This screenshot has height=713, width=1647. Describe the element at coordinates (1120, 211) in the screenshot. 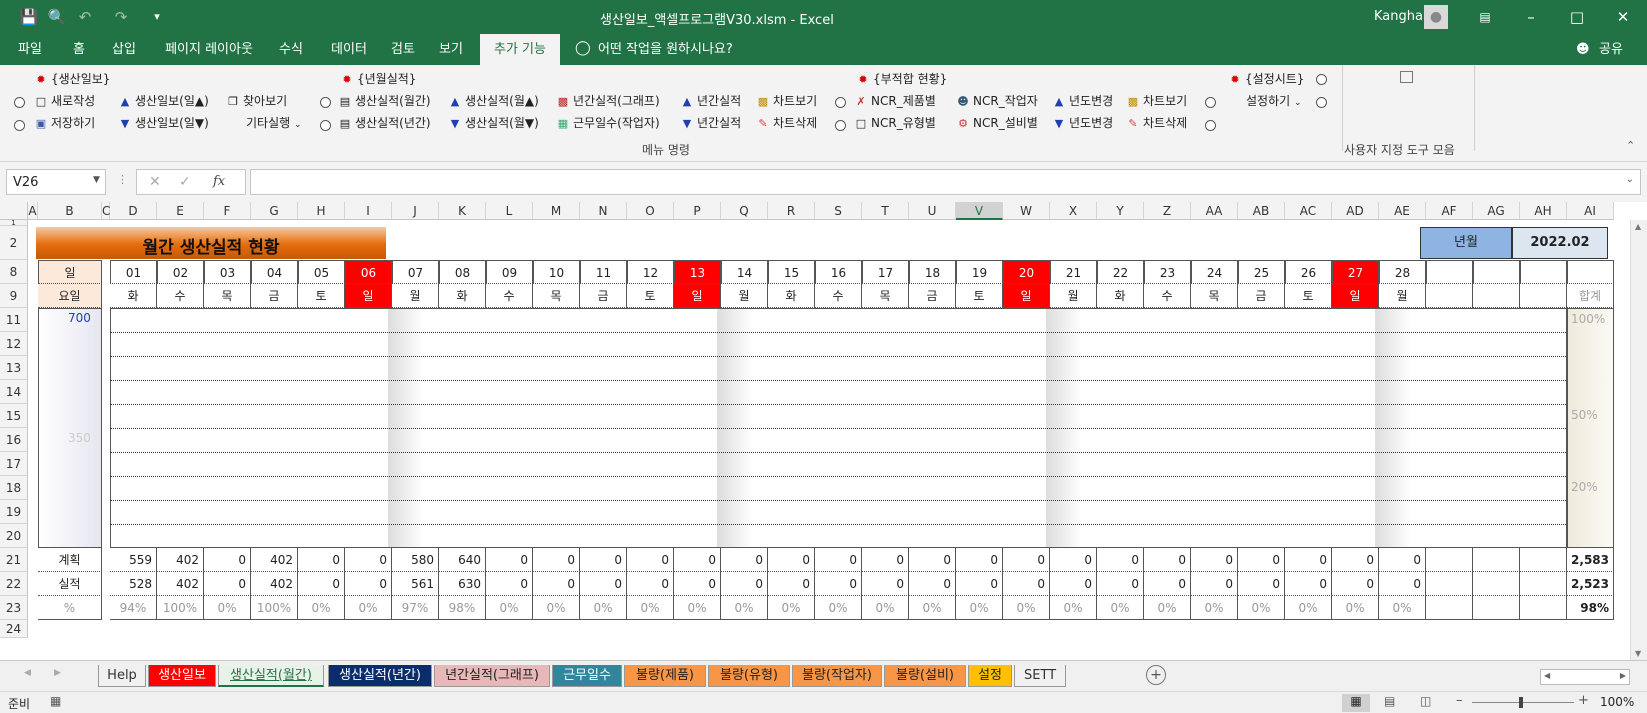

I see `column-header: Y` at that location.